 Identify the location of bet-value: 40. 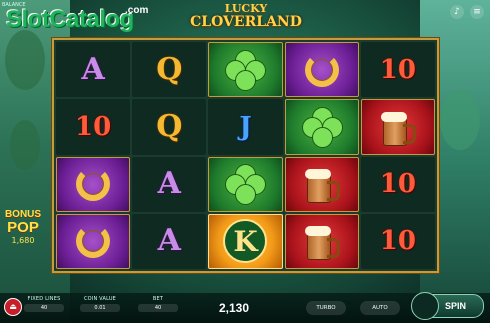
(158, 308).